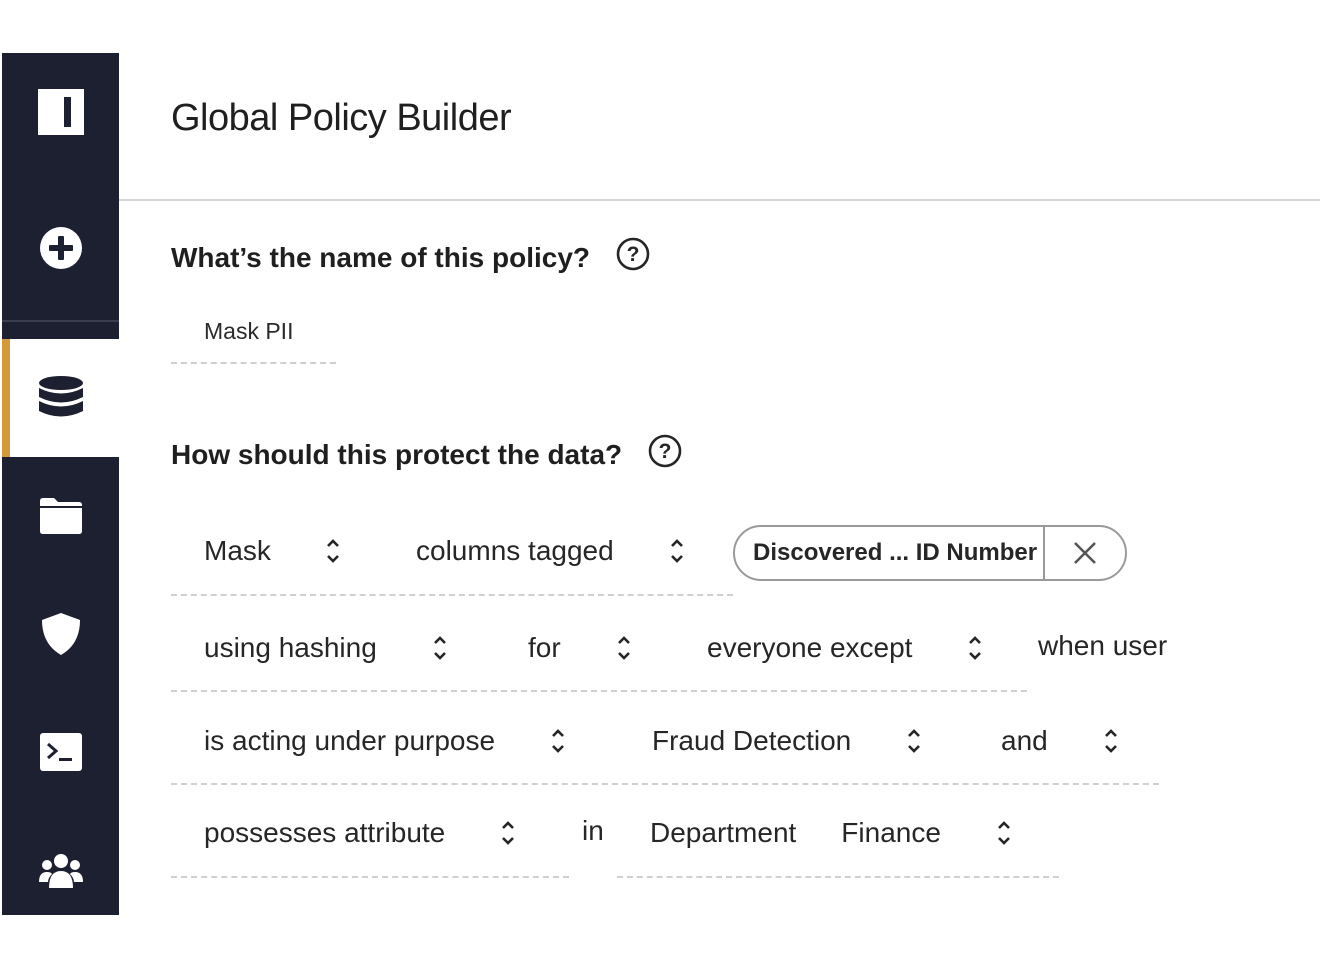  What do you see at coordinates (253, 332) in the screenshot?
I see `policy-name-input` at bounding box center [253, 332].